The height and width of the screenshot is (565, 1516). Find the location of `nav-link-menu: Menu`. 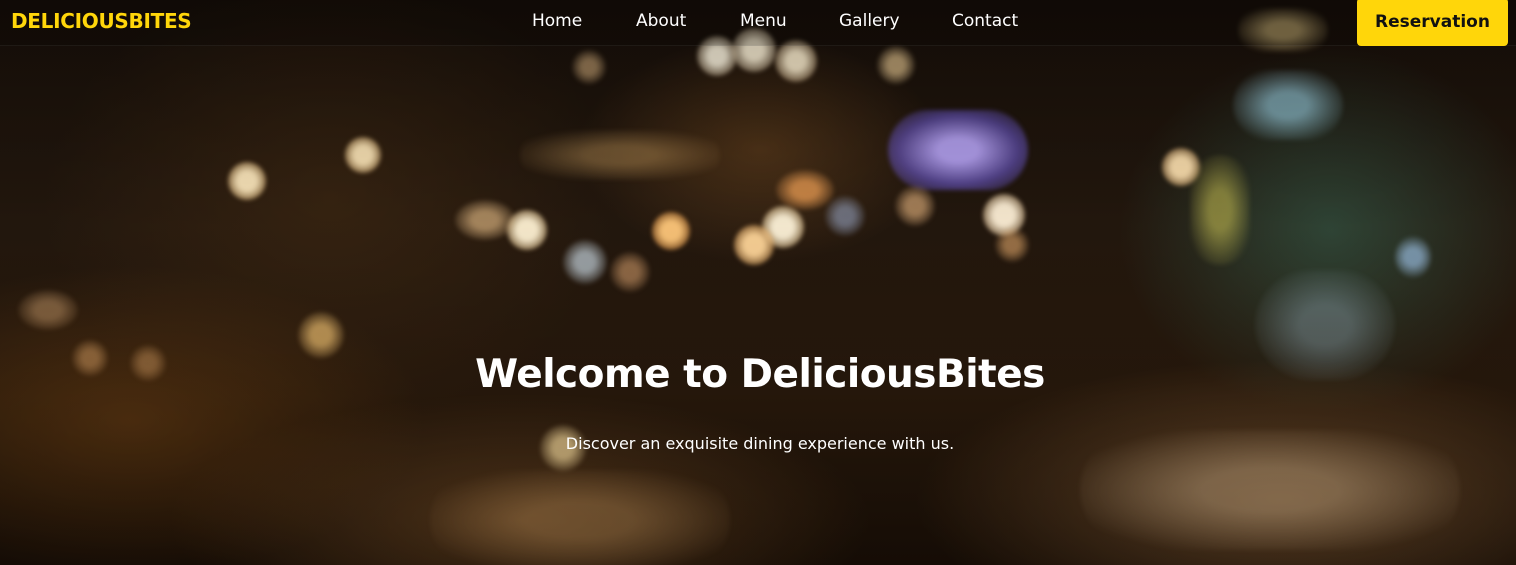

nav-link-menu: Menu is located at coordinates (763, 21).